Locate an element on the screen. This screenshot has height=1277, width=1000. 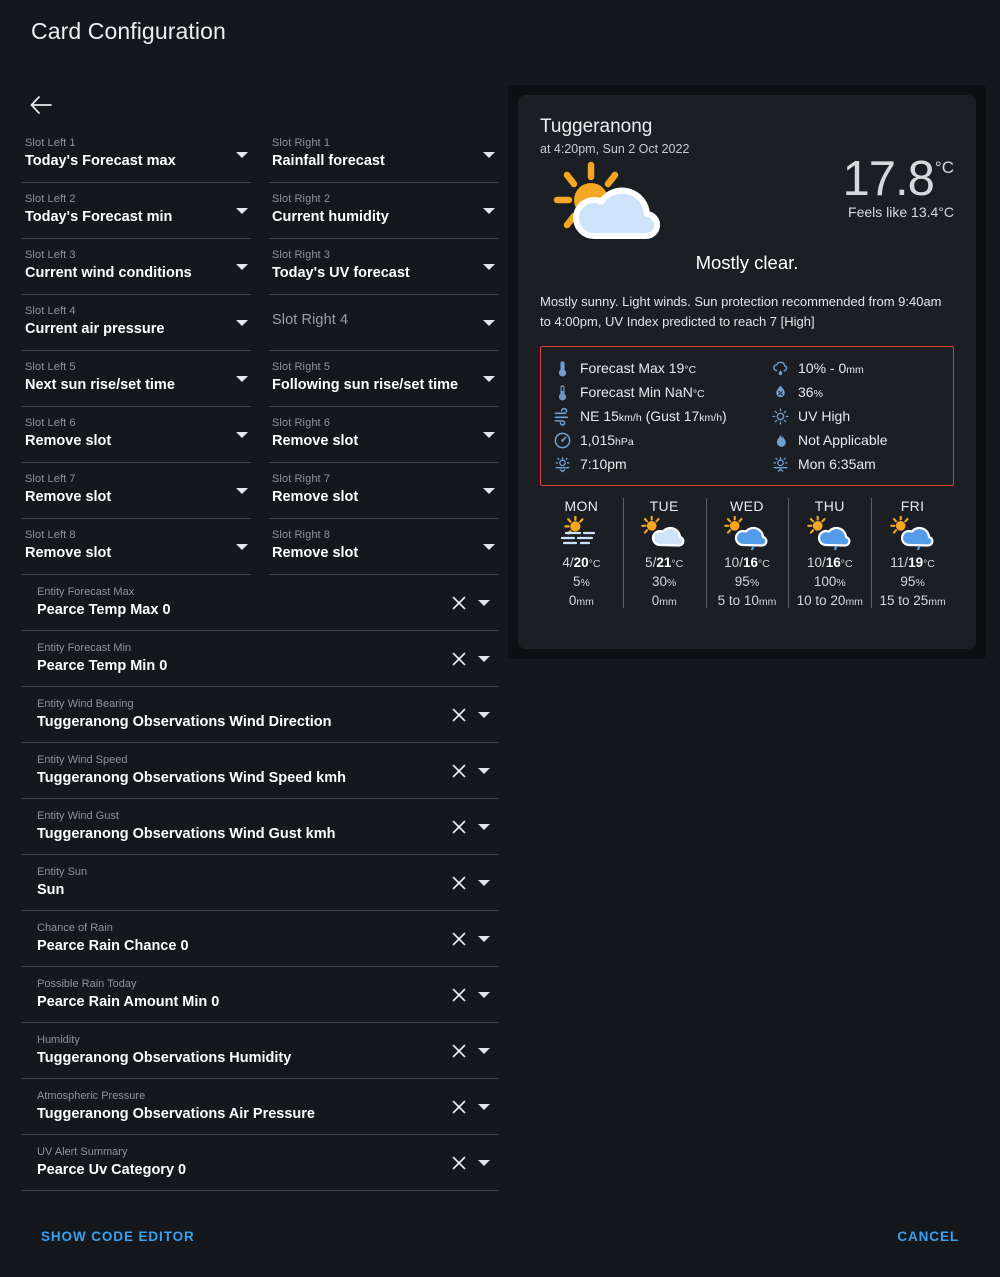
entity-value: Tuggeranong Observations Wind Gust kmh is located at coordinates (186, 834).